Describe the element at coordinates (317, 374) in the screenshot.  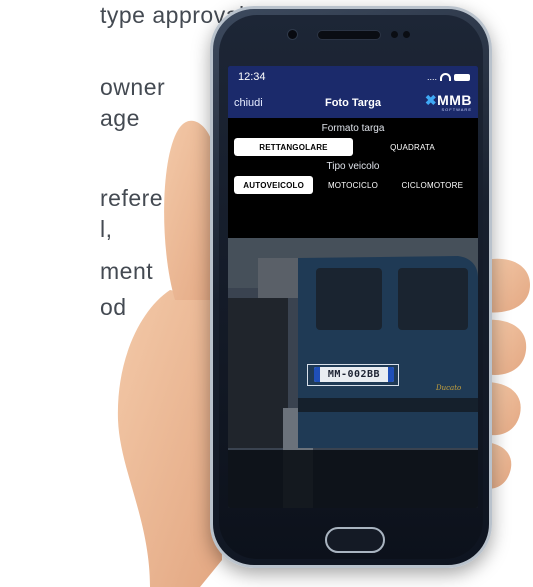
I see `plate-eu-band` at that location.